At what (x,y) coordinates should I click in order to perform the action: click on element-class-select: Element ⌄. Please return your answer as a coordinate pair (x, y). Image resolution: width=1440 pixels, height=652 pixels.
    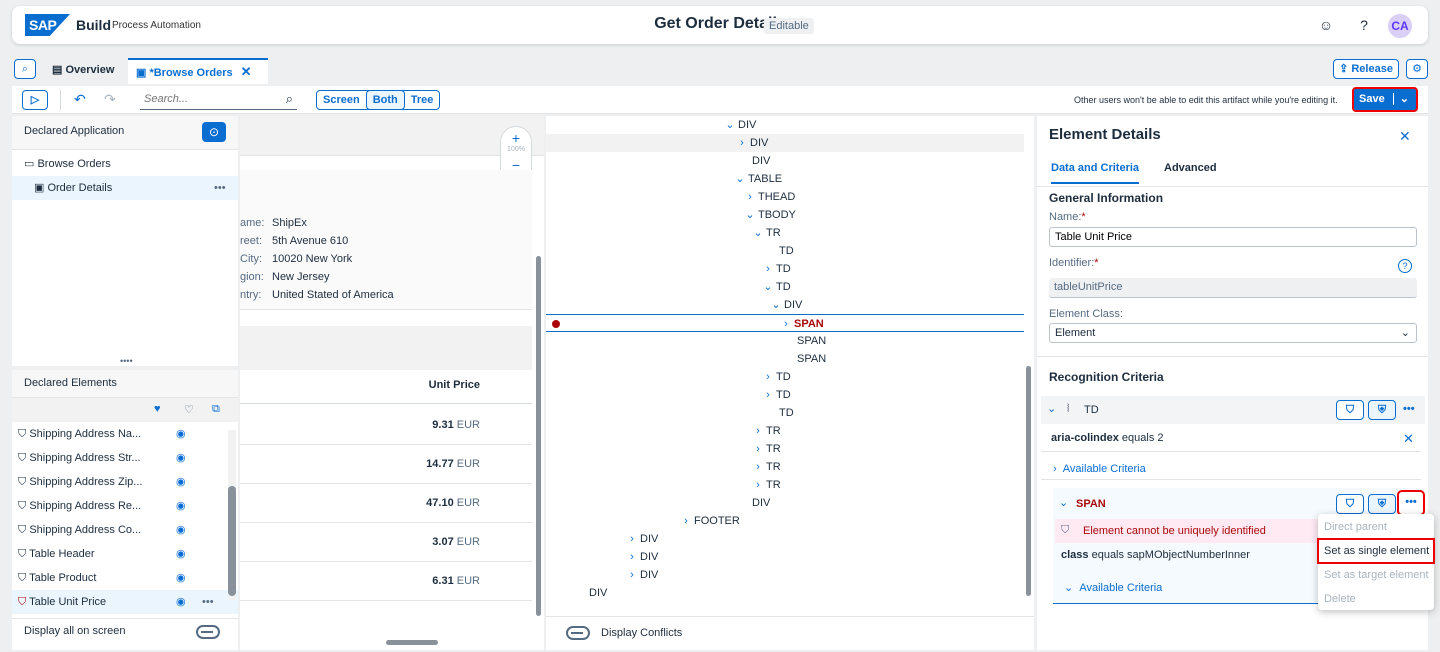
    Looking at the image, I should click on (1233, 333).